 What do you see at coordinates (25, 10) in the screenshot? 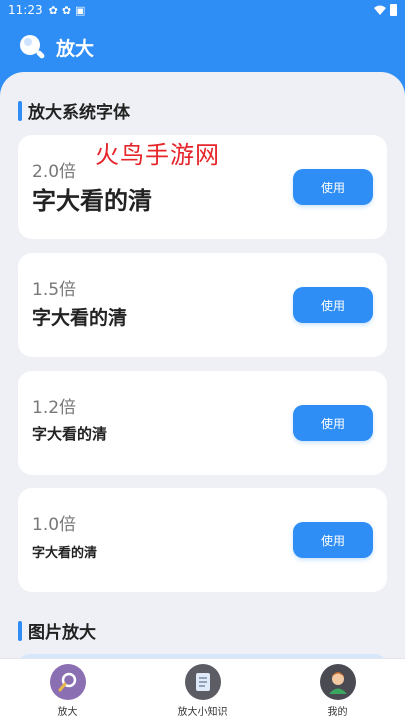
I see `status-time: 11:23` at bounding box center [25, 10].